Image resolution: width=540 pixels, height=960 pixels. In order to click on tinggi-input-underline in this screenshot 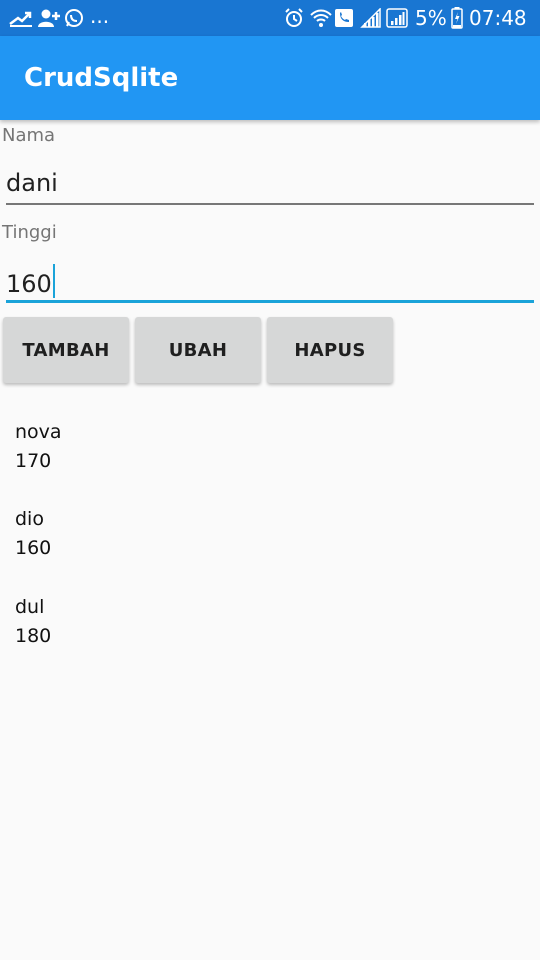, I will do `click(270, 301)`.